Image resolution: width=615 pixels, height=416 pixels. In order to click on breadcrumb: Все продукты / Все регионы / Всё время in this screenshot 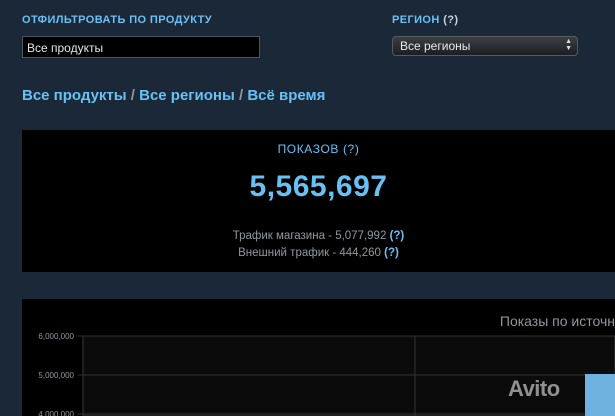, I will do `click(173, 95)`.